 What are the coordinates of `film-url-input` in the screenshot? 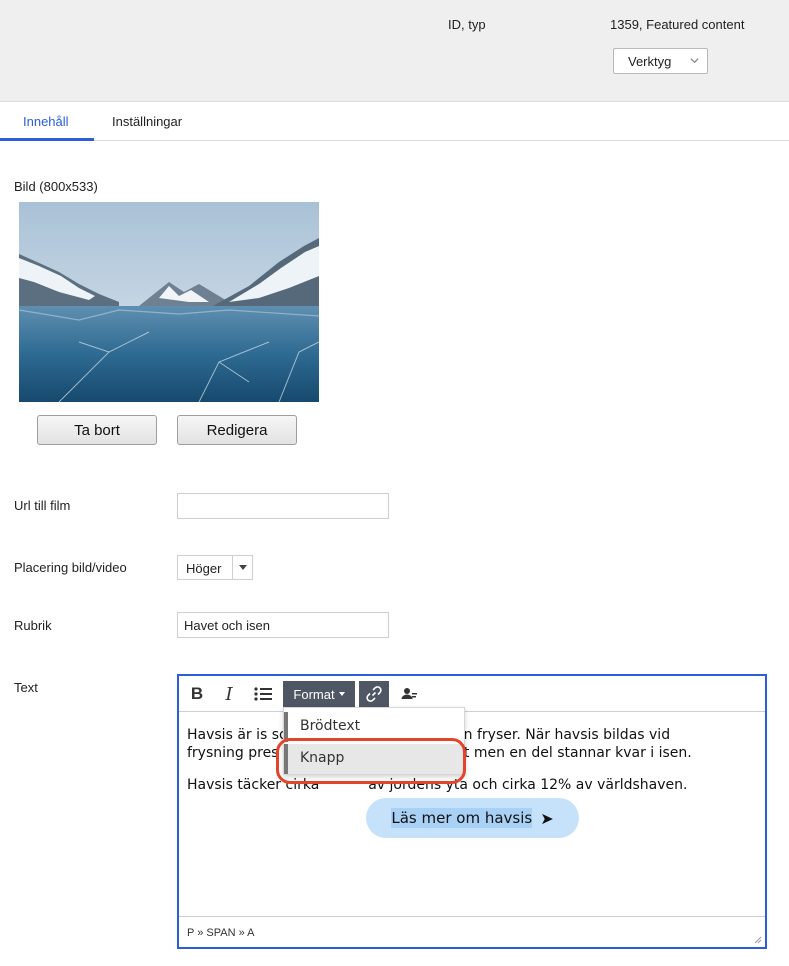 It's located at (283, 506).